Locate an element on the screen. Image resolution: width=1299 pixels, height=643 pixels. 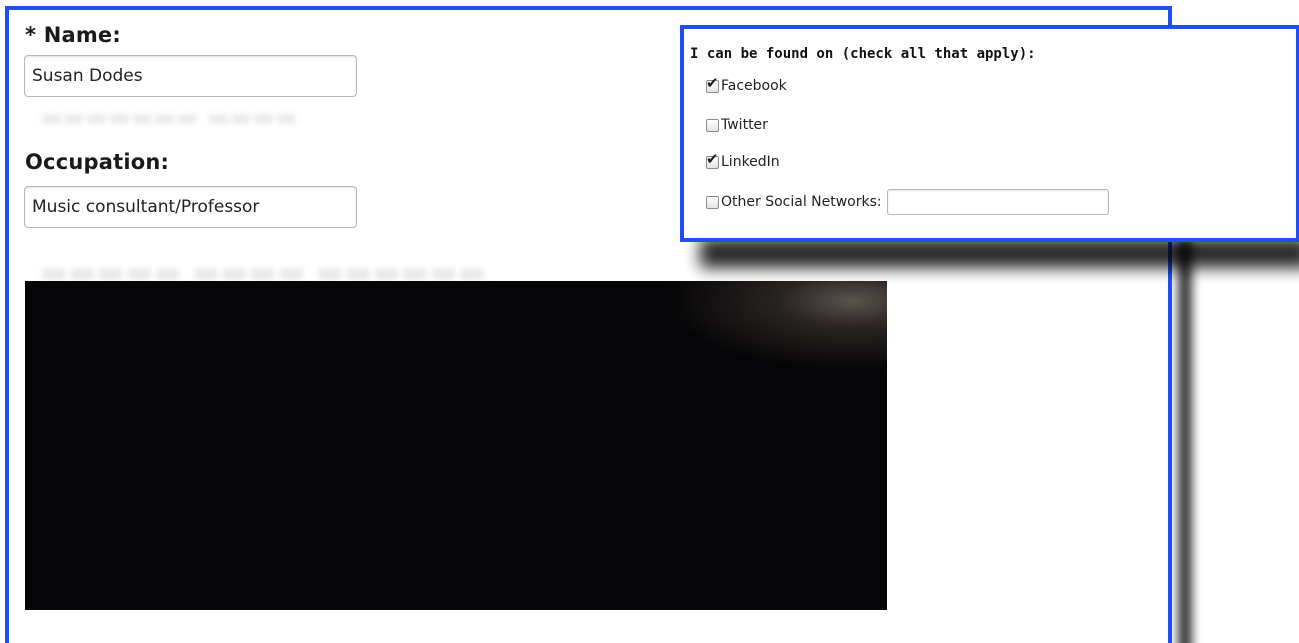
other-networks-input is located at coordinates (997, 202).